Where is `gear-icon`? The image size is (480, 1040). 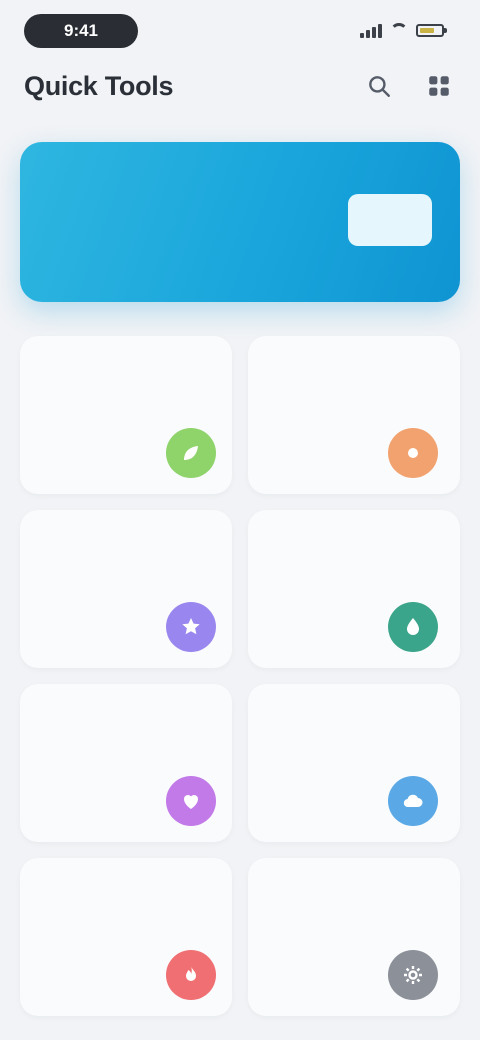 gear-icon is located at coordinates (413, 975).